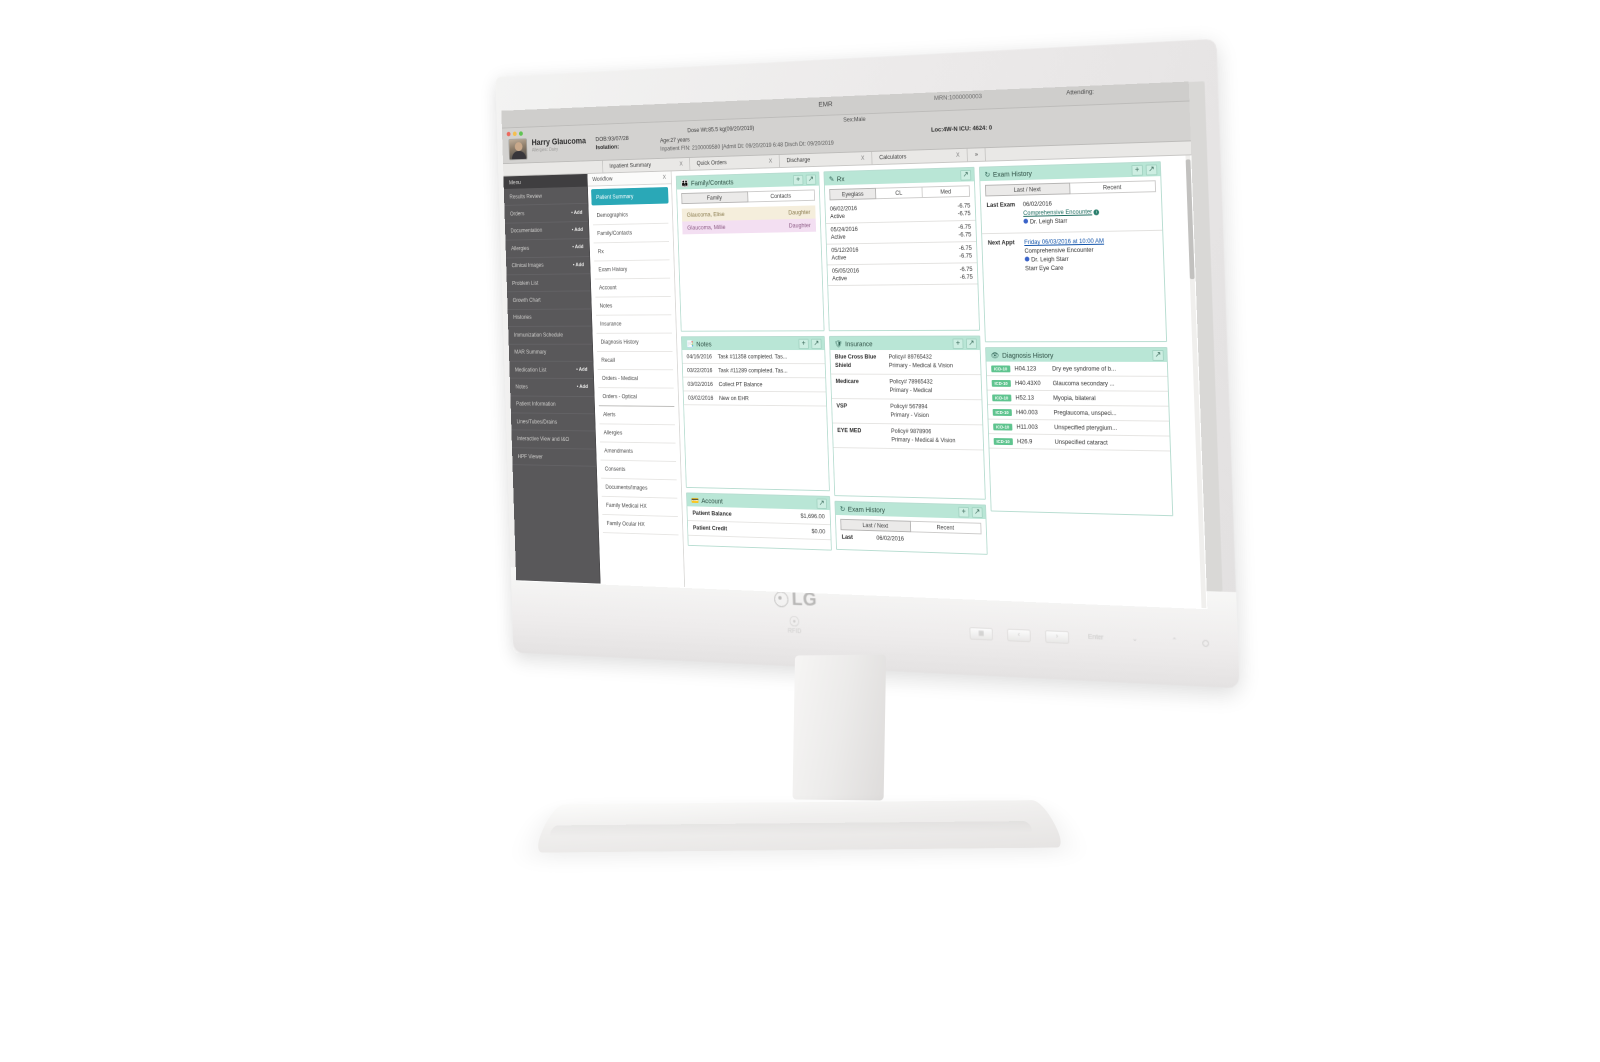  I want to click on monitor-down-button: ⌄, so click(1135, 640).